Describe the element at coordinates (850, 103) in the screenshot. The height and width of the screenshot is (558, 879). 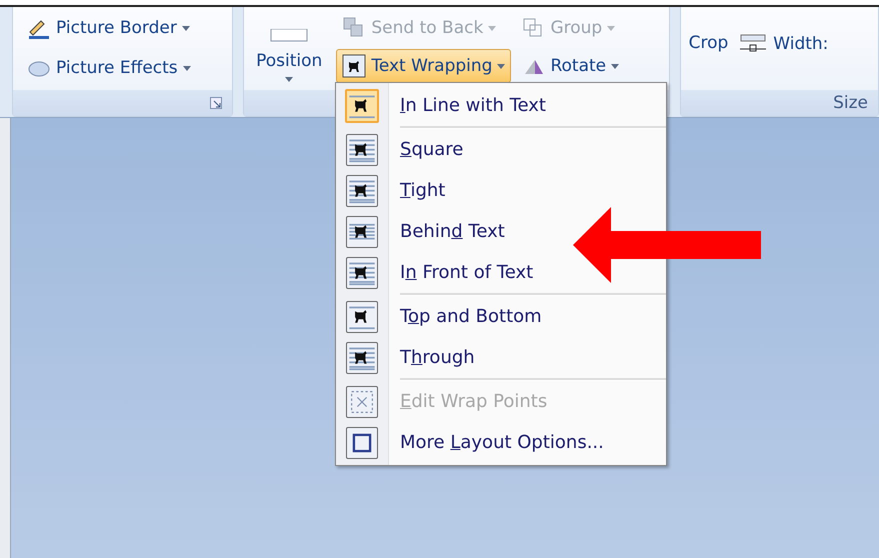
I see `group-label: Size` at that location.